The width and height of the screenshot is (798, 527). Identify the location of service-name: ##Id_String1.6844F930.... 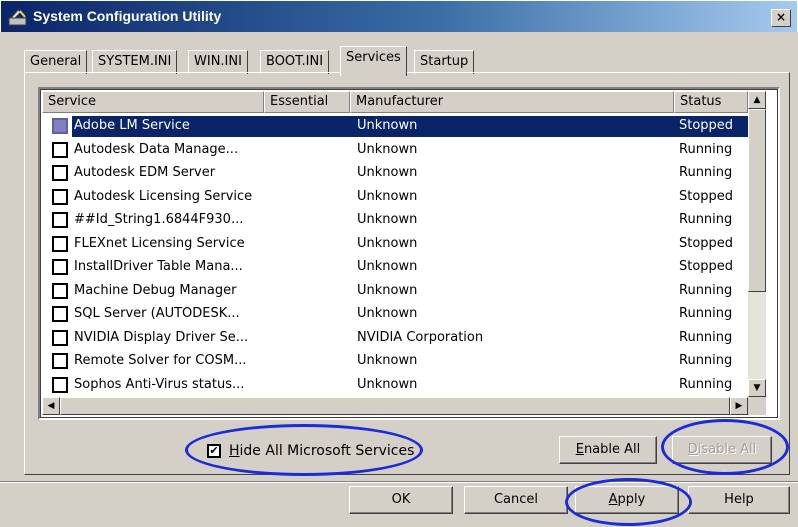
(159, 219).